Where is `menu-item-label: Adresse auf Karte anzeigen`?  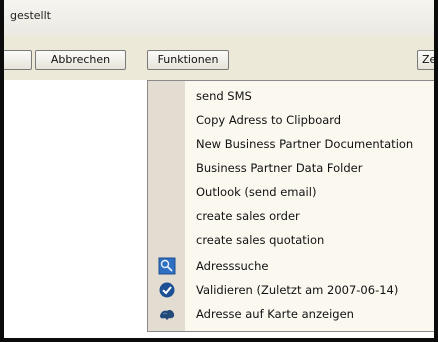
menu-item-label: Adresse auf Karte anzeigen is located at coordinates (275, 314).